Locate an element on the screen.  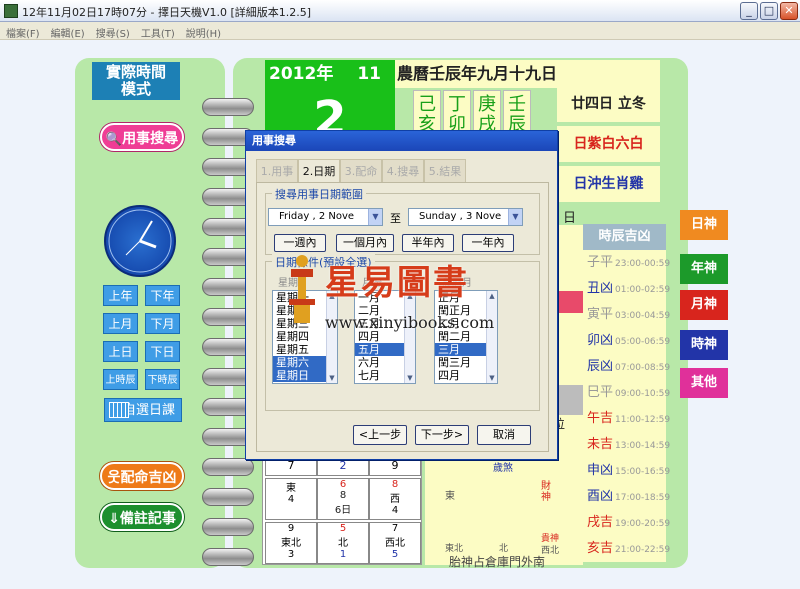
within-week-button: 一週內 is located at coordinates (300, 243).